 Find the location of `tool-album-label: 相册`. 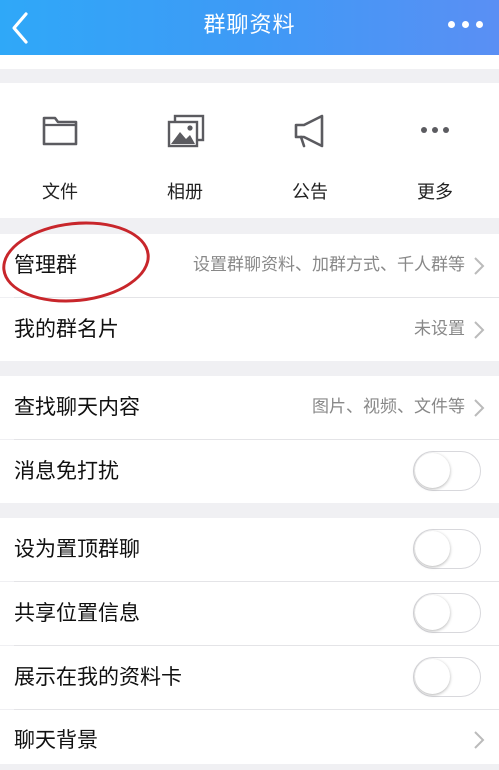

tool-album-label: 相册 is located at coordinates (185, 192).